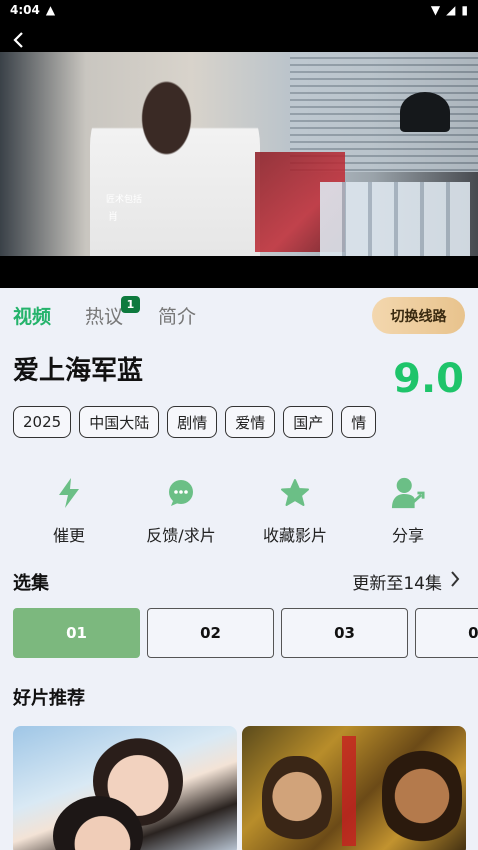  Describe the element at coordinates (124, 200) in the screenshot. I see `video-caption: 匠术包括` at that location.